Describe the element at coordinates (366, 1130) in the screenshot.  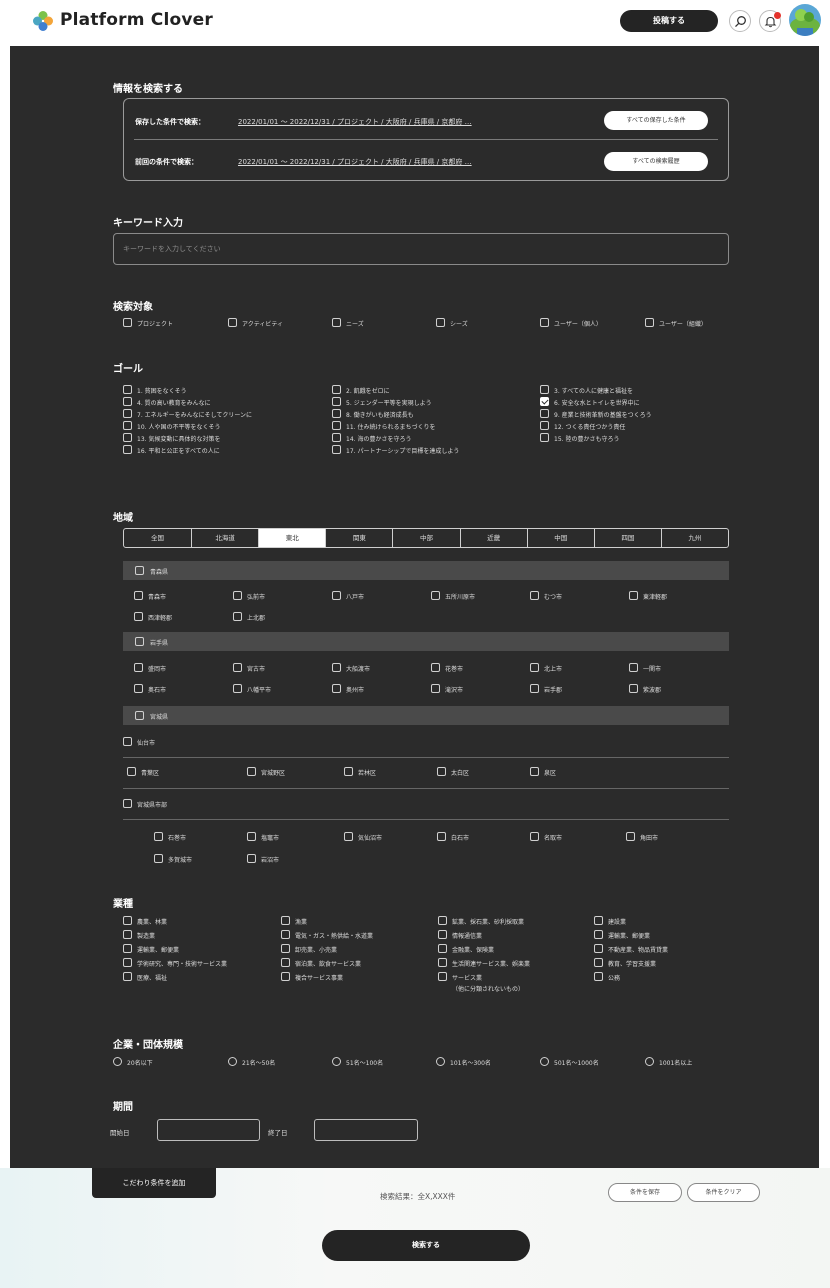
I see `end-date-input` at that location.